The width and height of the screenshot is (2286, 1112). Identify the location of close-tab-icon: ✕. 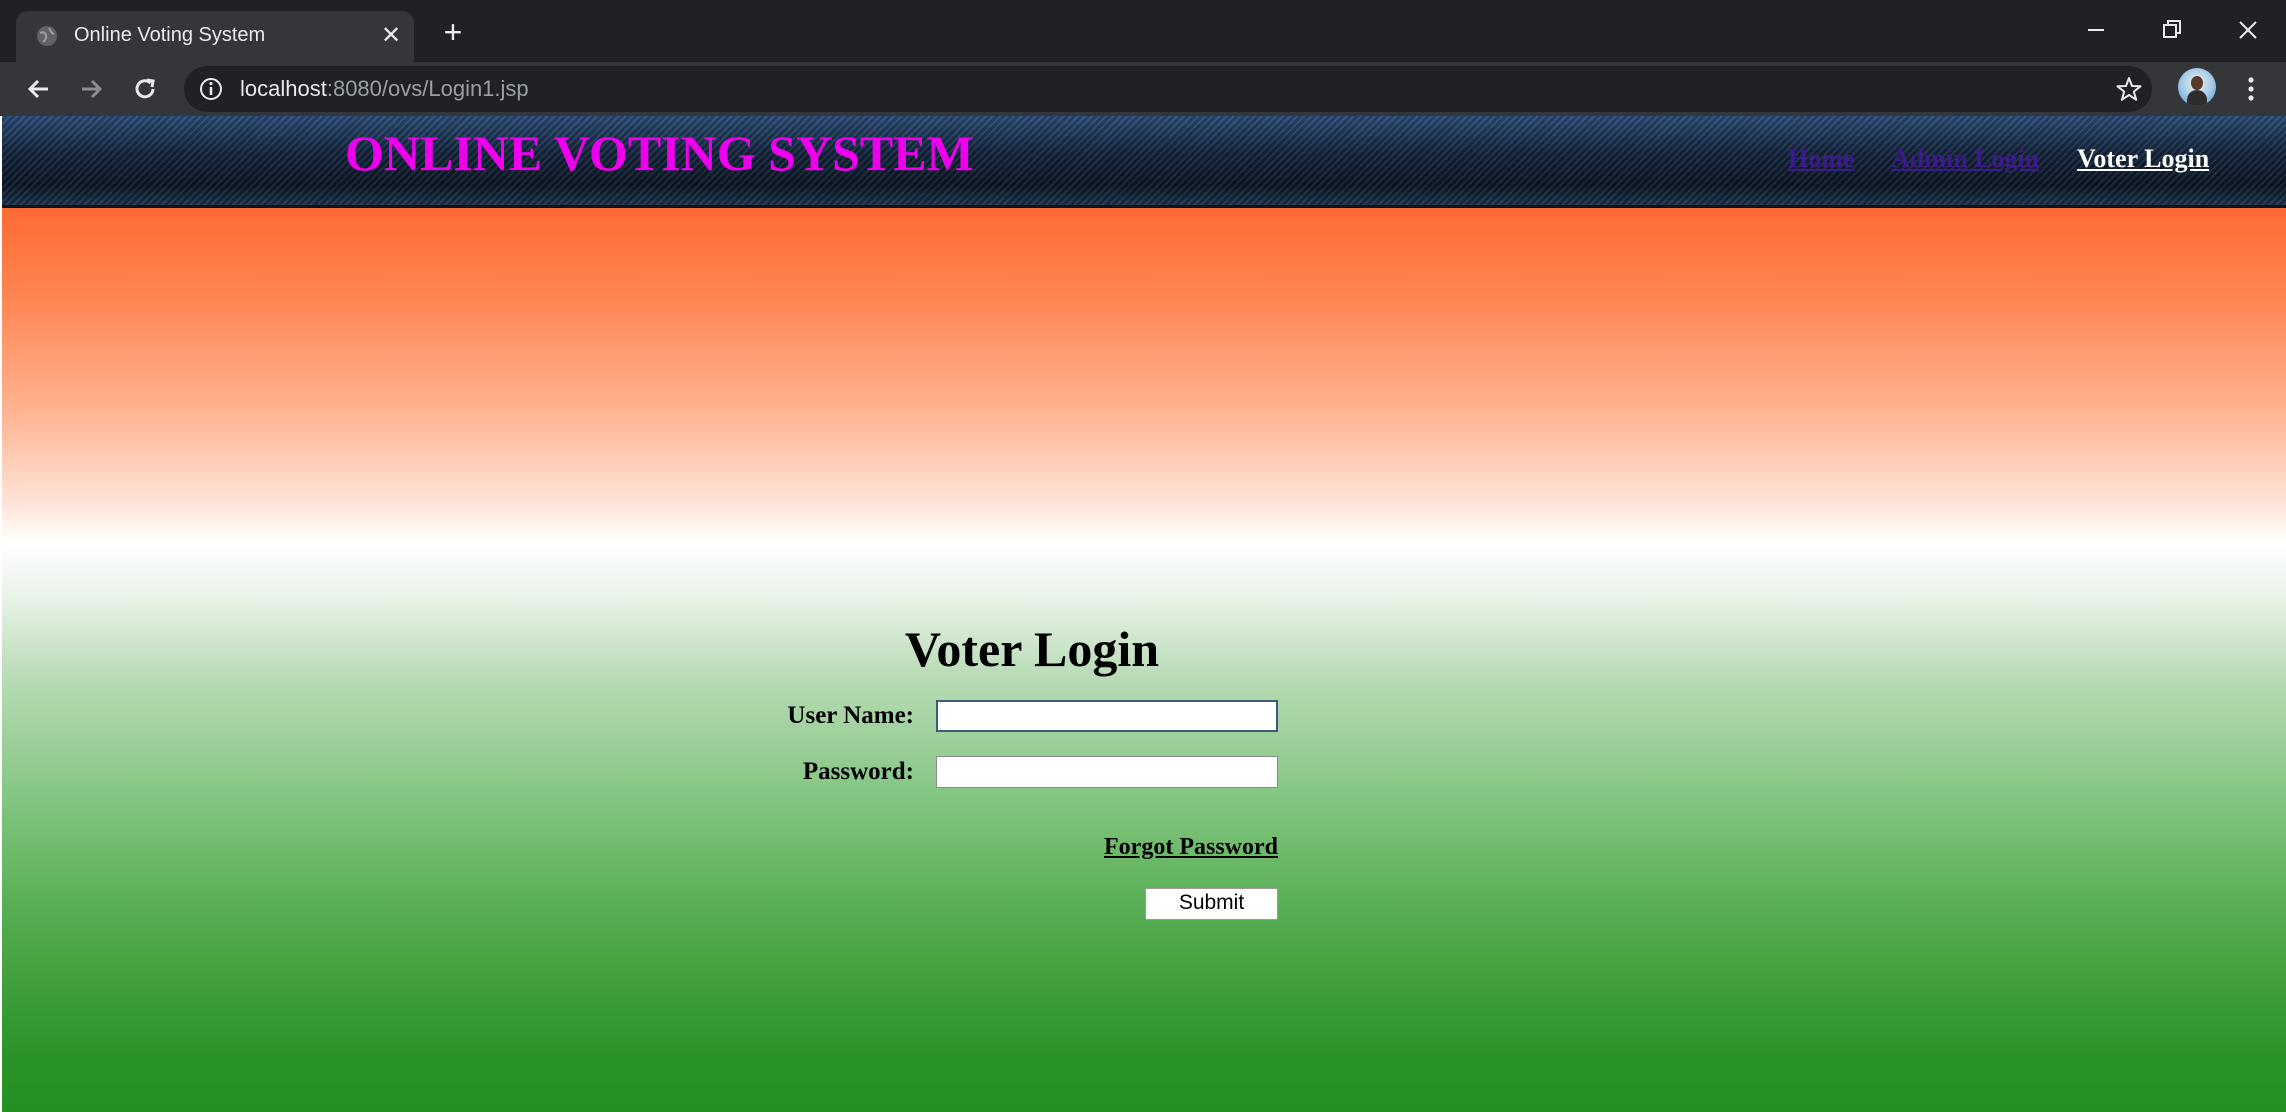
(391, 36).